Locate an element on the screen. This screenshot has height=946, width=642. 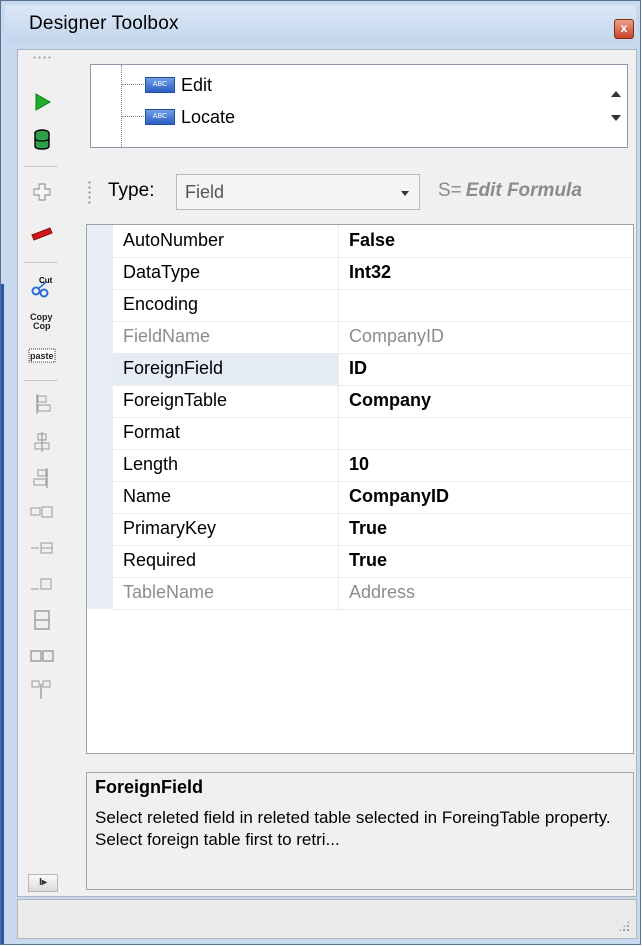
property-row: ForeignField ID is located at coordinates (373, 369).